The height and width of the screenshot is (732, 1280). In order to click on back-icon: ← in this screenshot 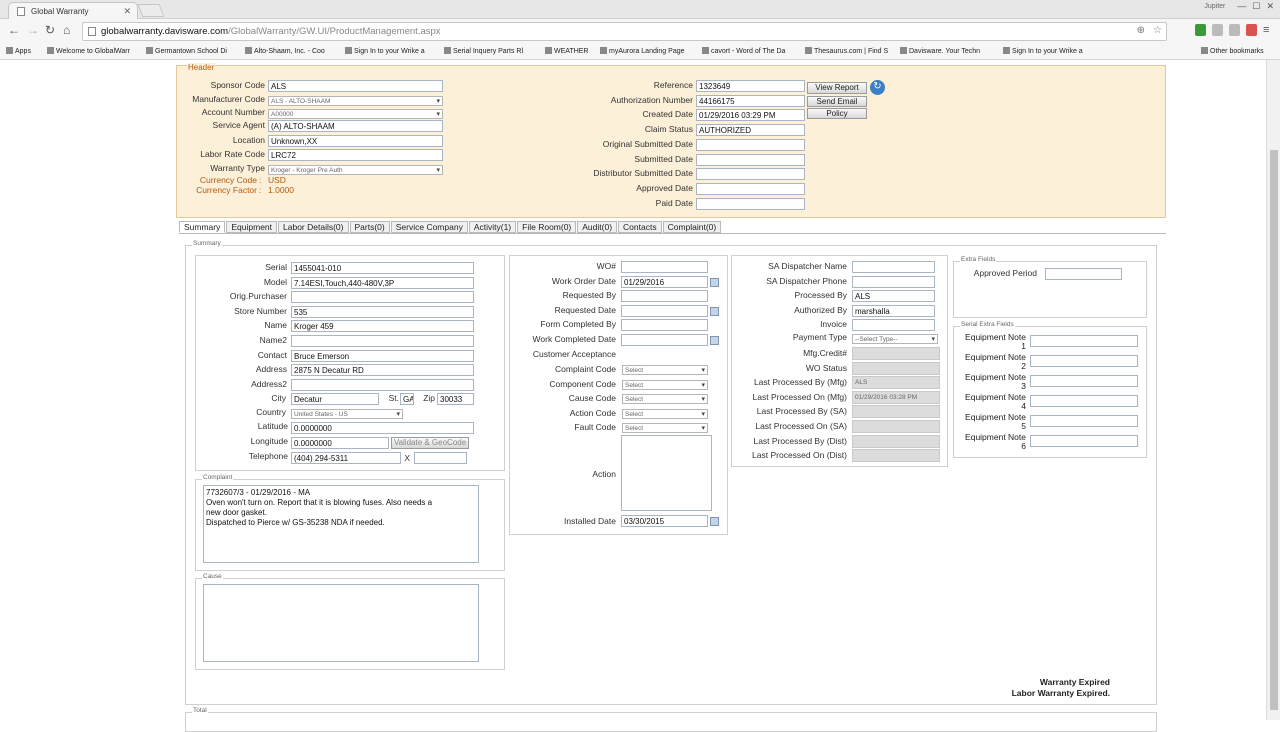, I will do `click(14, 30)`.